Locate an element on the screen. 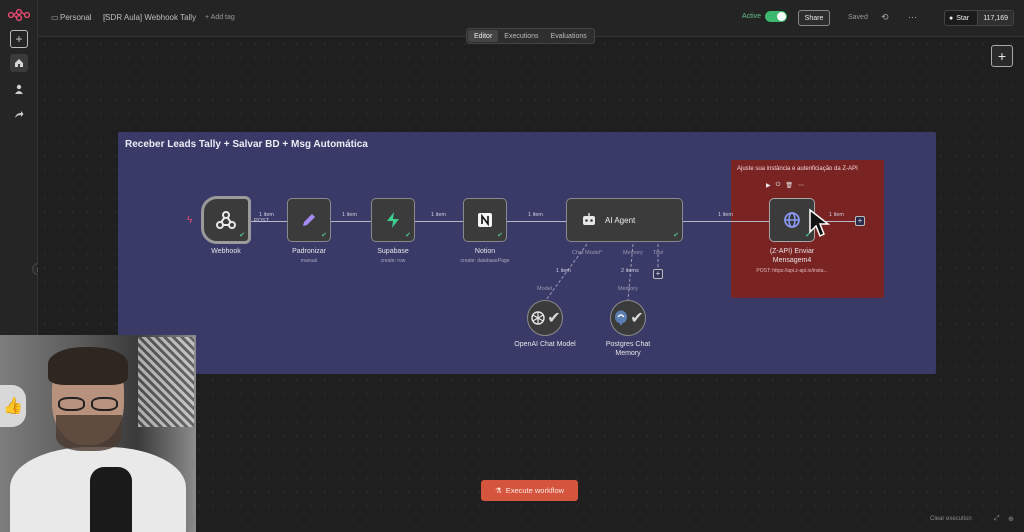  webcam-person-glasses is located at coordinates (89, 404).